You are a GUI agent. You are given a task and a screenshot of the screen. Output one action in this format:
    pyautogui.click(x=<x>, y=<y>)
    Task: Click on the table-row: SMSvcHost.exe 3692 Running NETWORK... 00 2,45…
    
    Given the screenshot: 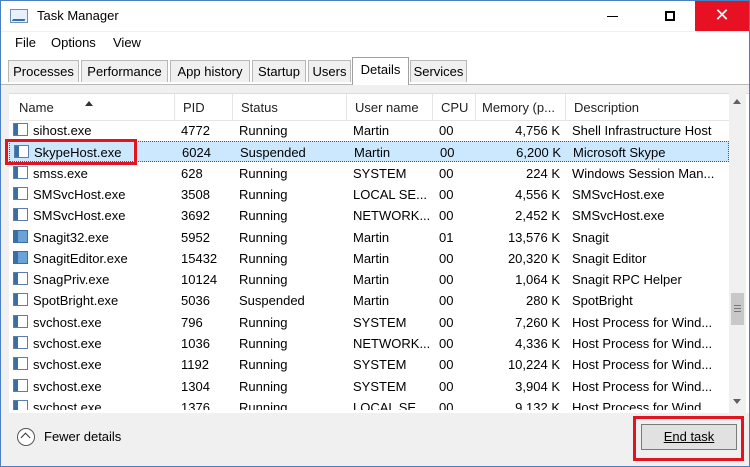 What is the action you would take?
    pyautogui.click(x=369, y=215)
    